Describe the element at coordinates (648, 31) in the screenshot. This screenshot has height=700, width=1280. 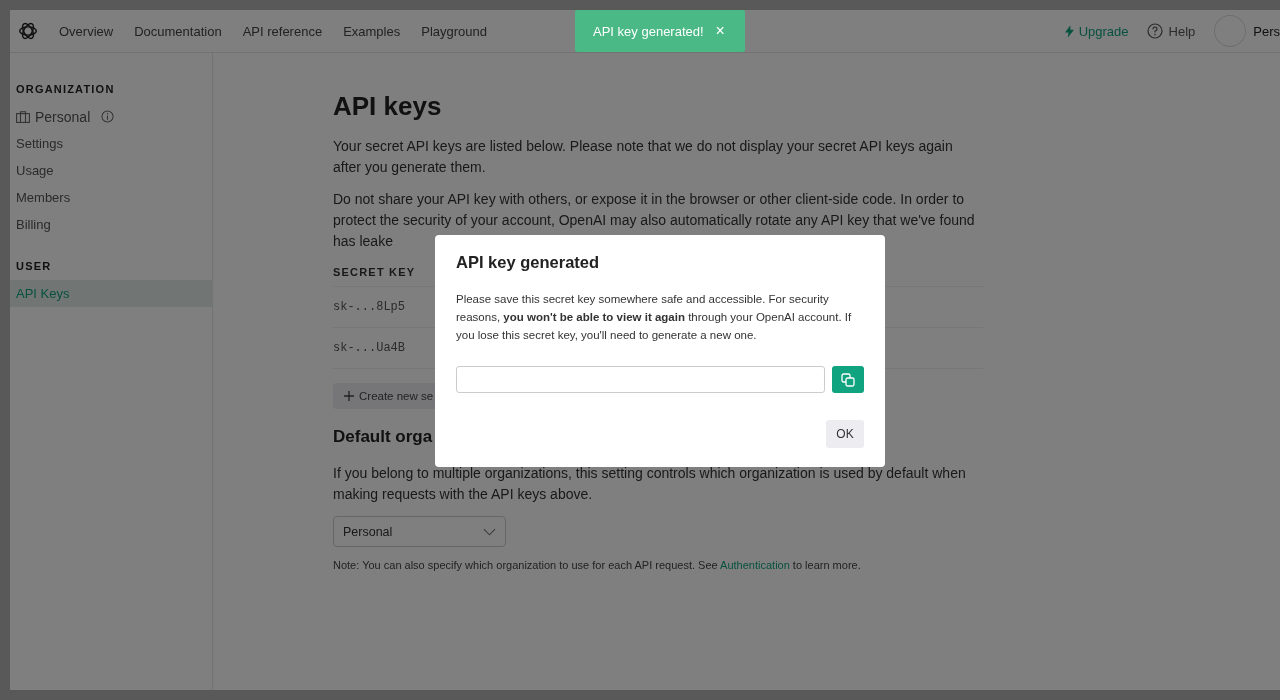
I see `toast-message: API key generated!` at that location.